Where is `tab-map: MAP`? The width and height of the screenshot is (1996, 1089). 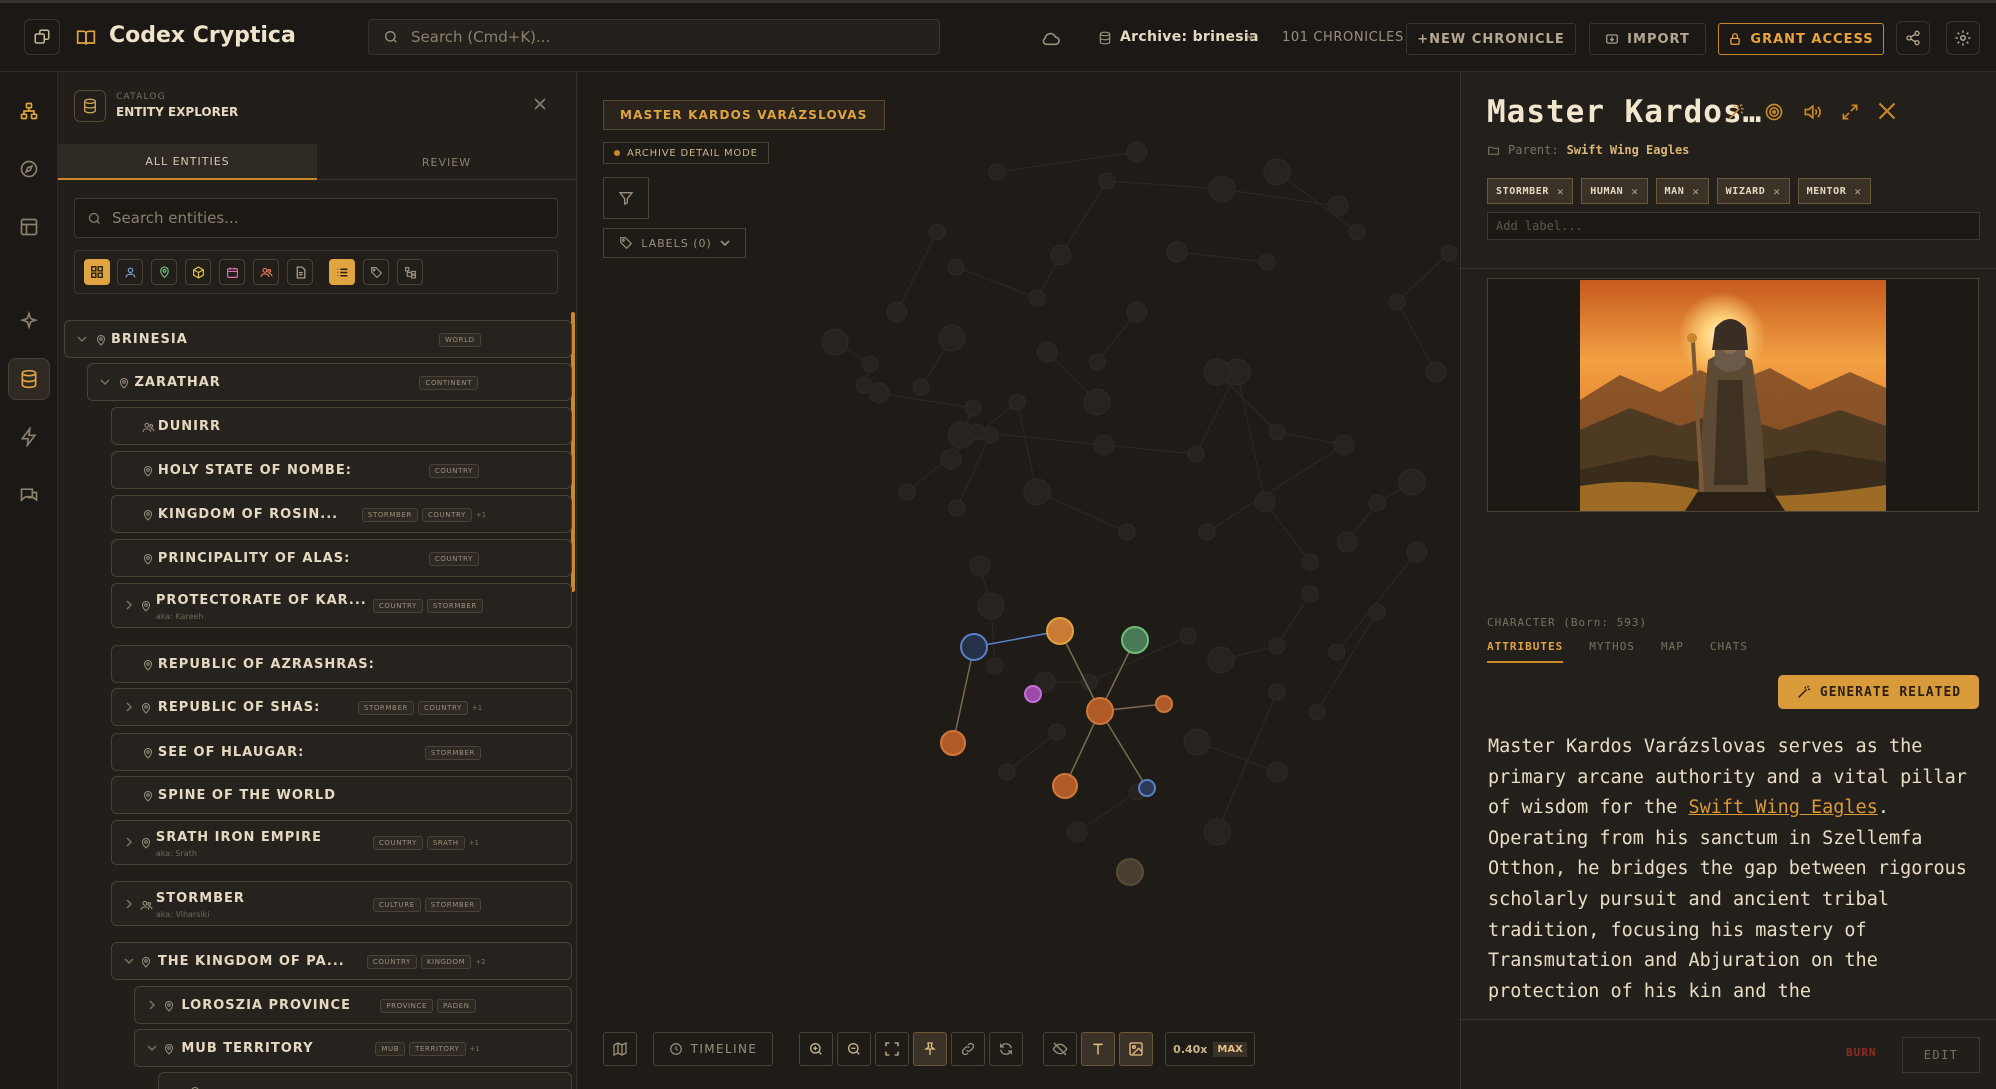
tab-map: MAP is located at coordinates (1672, 651).